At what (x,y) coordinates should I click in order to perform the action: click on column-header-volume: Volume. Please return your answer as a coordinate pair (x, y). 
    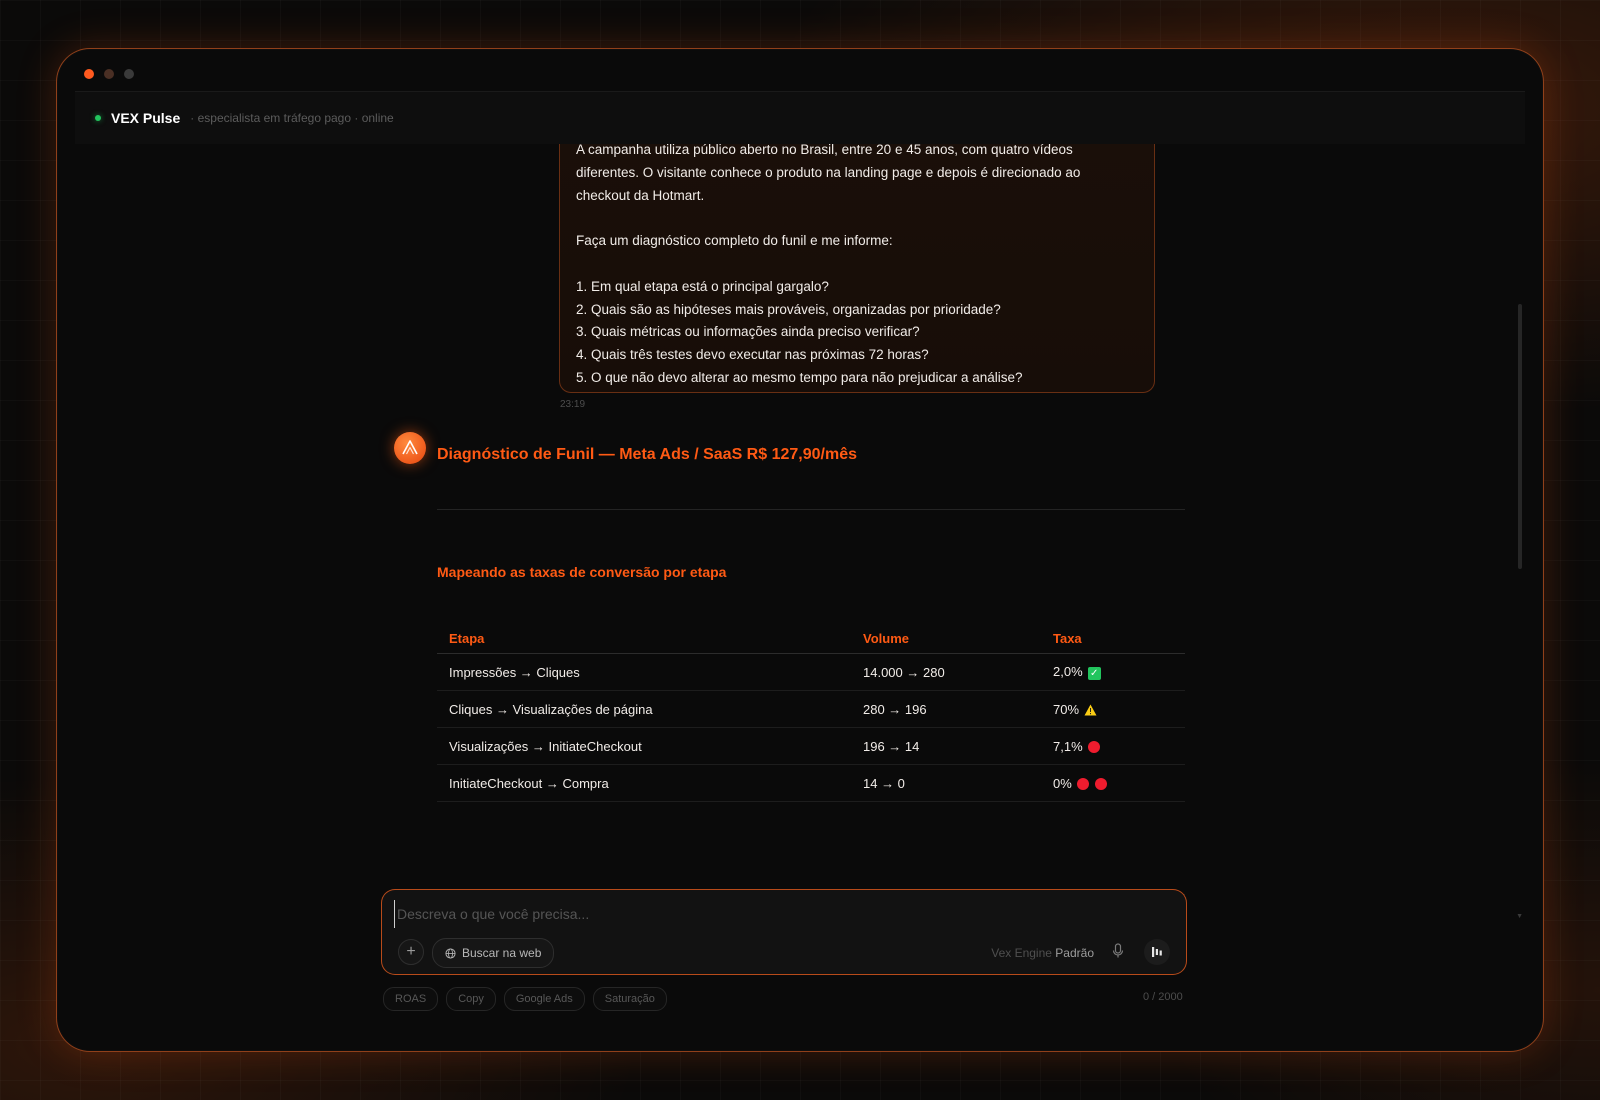
    Looking at the image, I should click on (946, 638).